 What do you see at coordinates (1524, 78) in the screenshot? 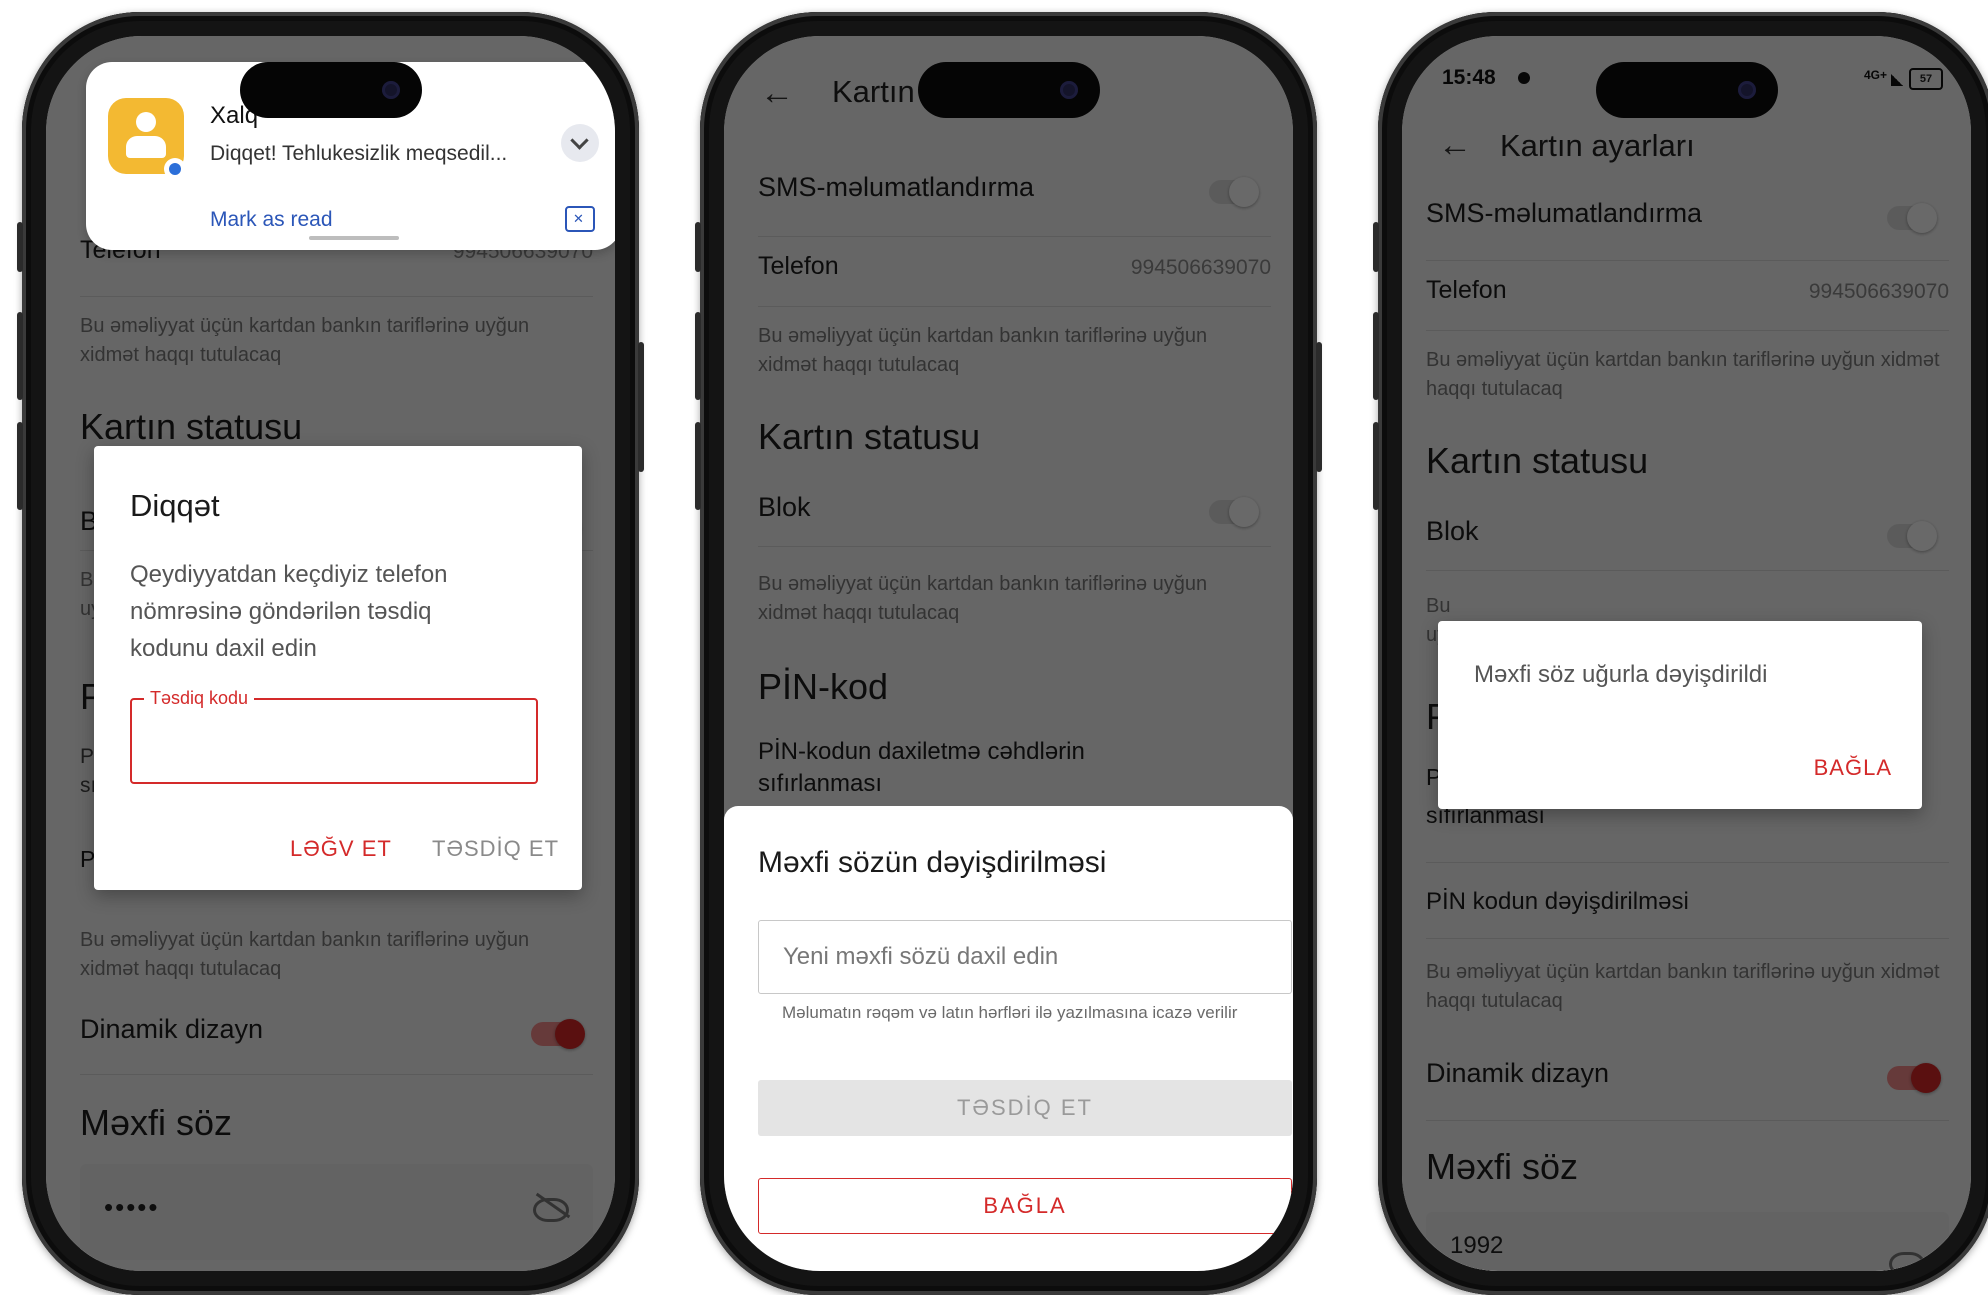
I see `notification-dot-icon` at bounding box center [1524, 78].